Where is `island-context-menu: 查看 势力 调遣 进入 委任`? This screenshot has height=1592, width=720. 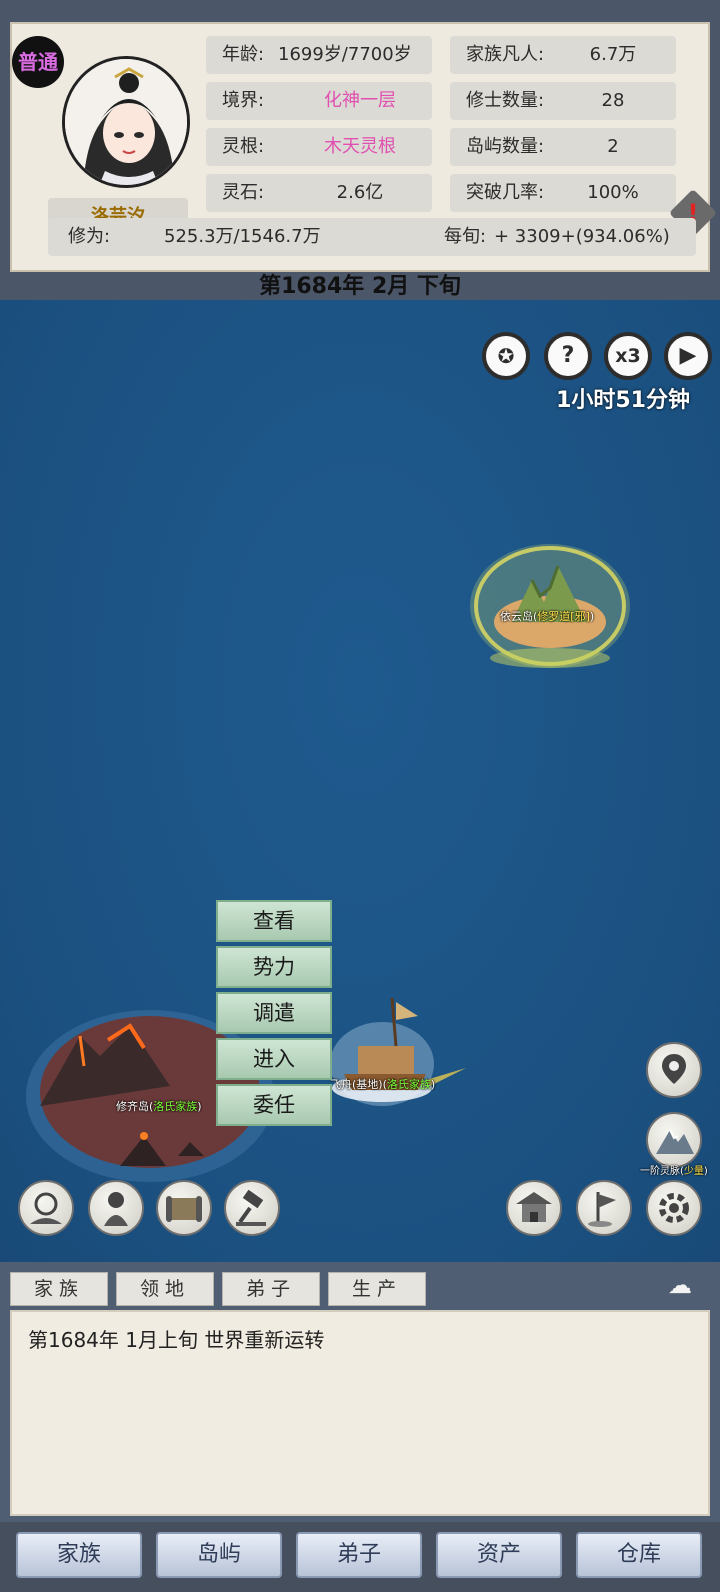 island-context-menu: 查看 势力 调遣 进入 委任 is located at coordinates (274, 1015).